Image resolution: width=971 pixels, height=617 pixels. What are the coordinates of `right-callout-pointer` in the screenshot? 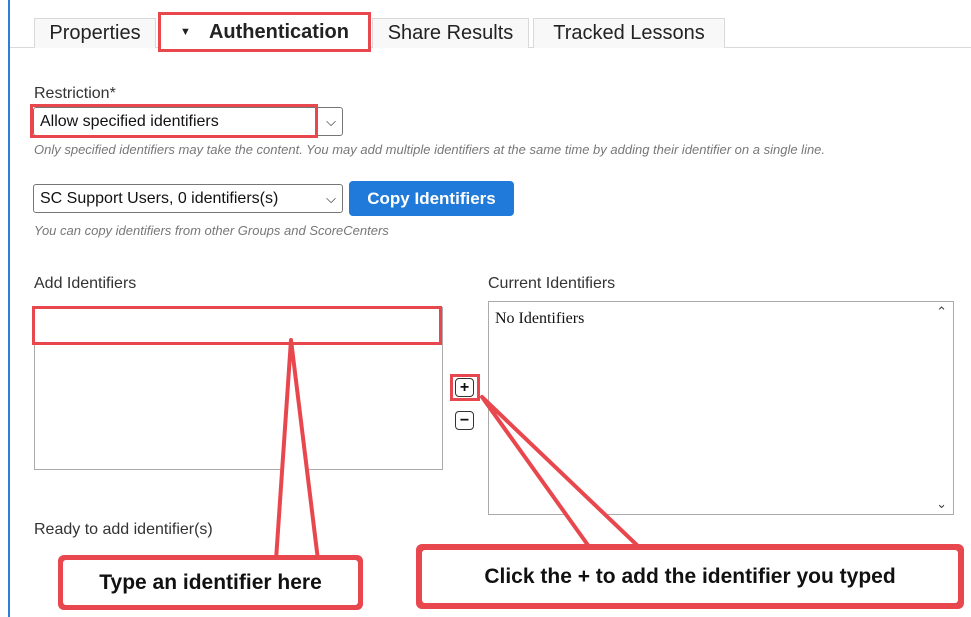 It's located at (561, 472).